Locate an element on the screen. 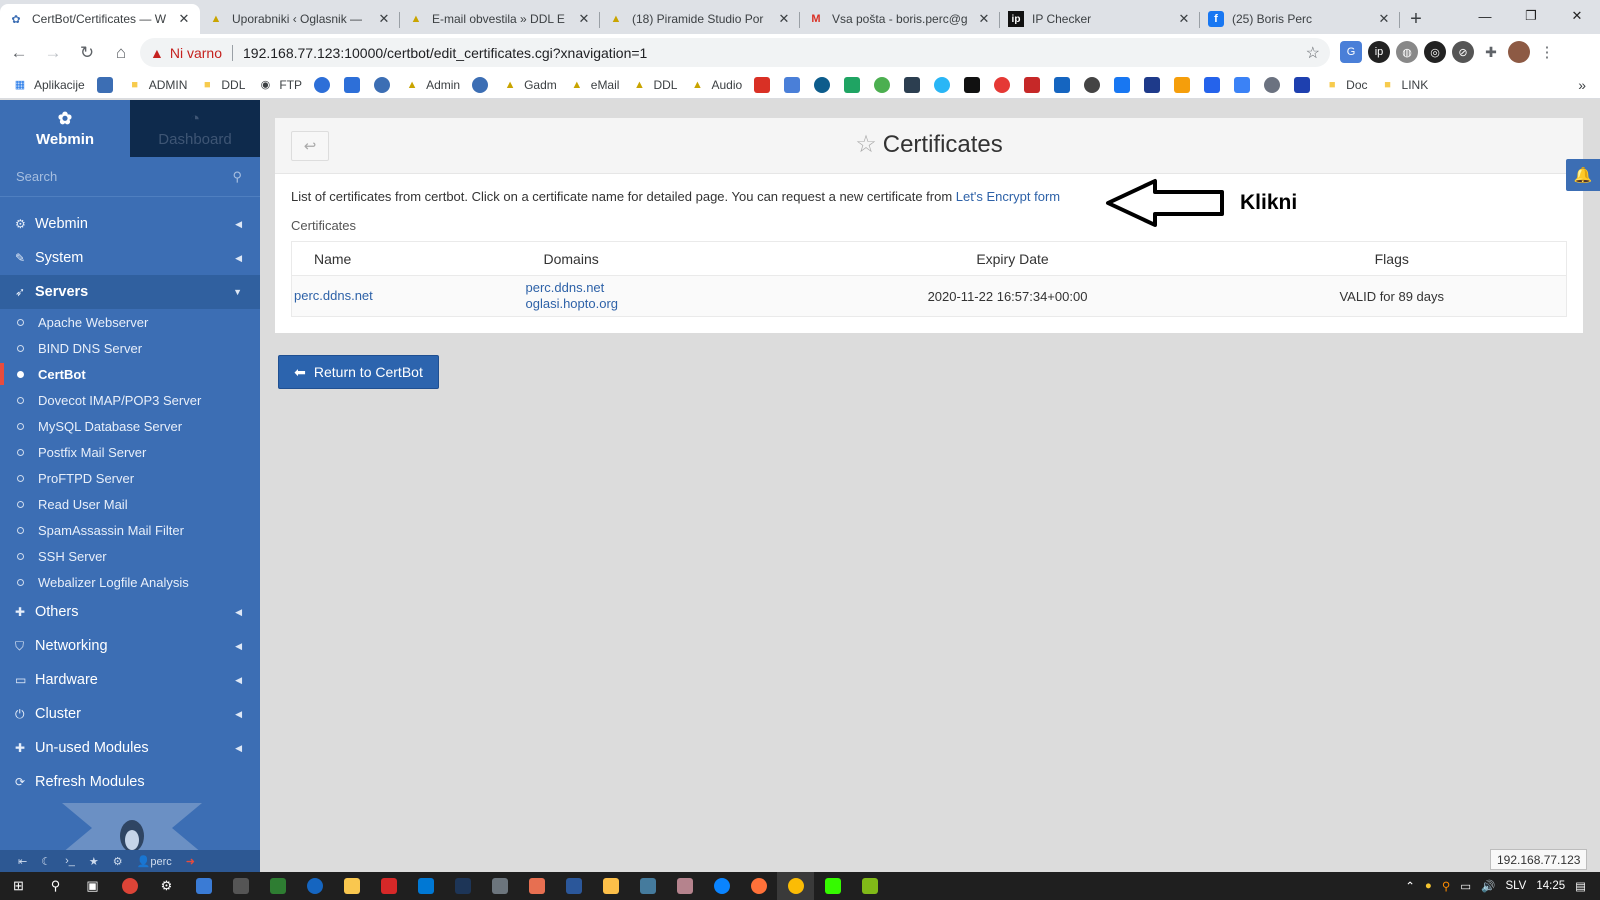 The image size is (1600, 900). sidebar-item-others: ✚ Others ◀ is located at coordinates (130, 612).